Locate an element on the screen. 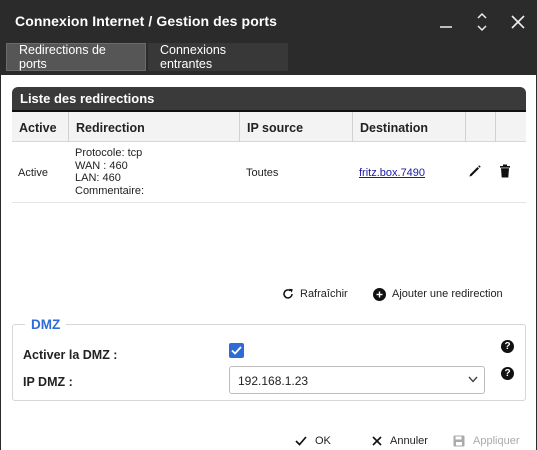 The image size is (537, 450). row-lan-port: LAN: 460 is located at coordinates (98, 178).